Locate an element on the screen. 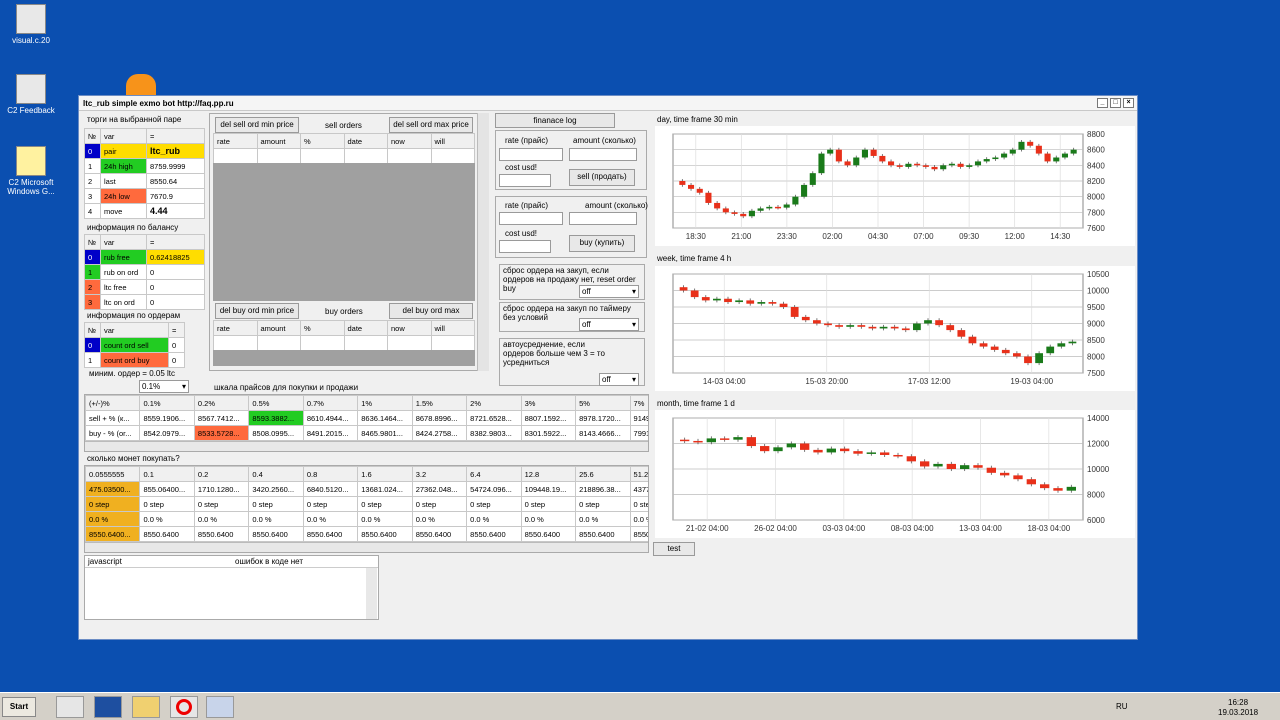 Image resolution: width=1280 pixels, height=720 pixels. table-row: 1 count ord buy 0 is located at coordinates (134, 360).